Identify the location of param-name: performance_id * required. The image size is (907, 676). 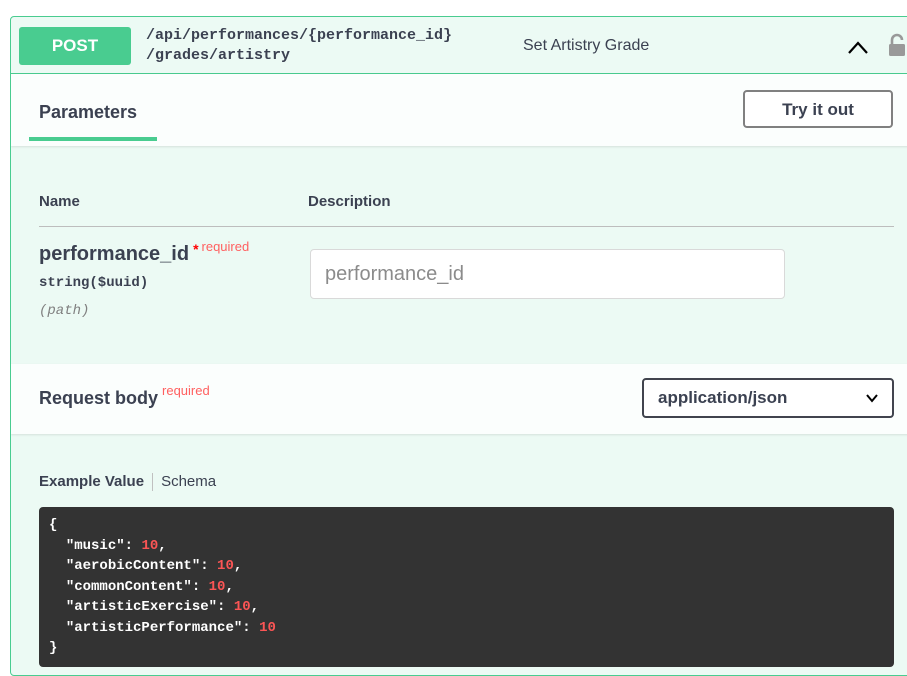
(144, 252).